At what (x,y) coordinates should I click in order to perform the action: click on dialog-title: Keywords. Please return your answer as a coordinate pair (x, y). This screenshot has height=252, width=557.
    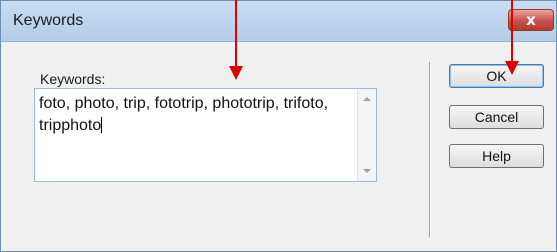
    Looking at the image, I should click on (48, 20).